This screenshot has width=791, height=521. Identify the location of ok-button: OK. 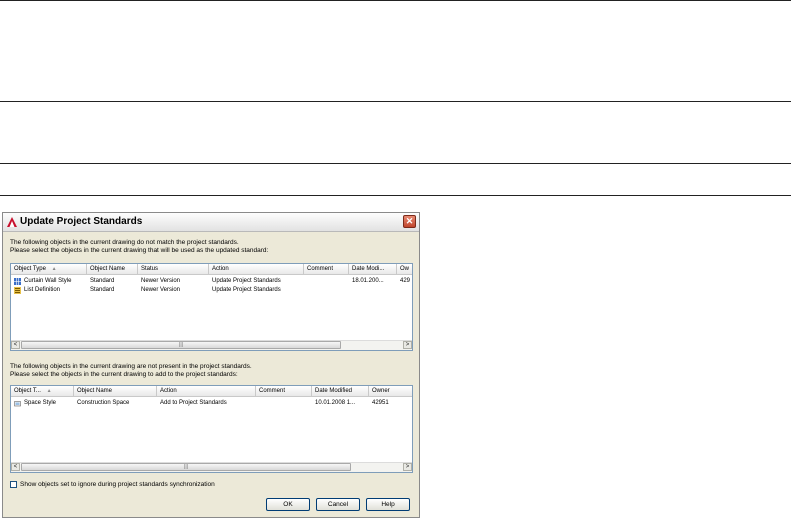
(288, 504).